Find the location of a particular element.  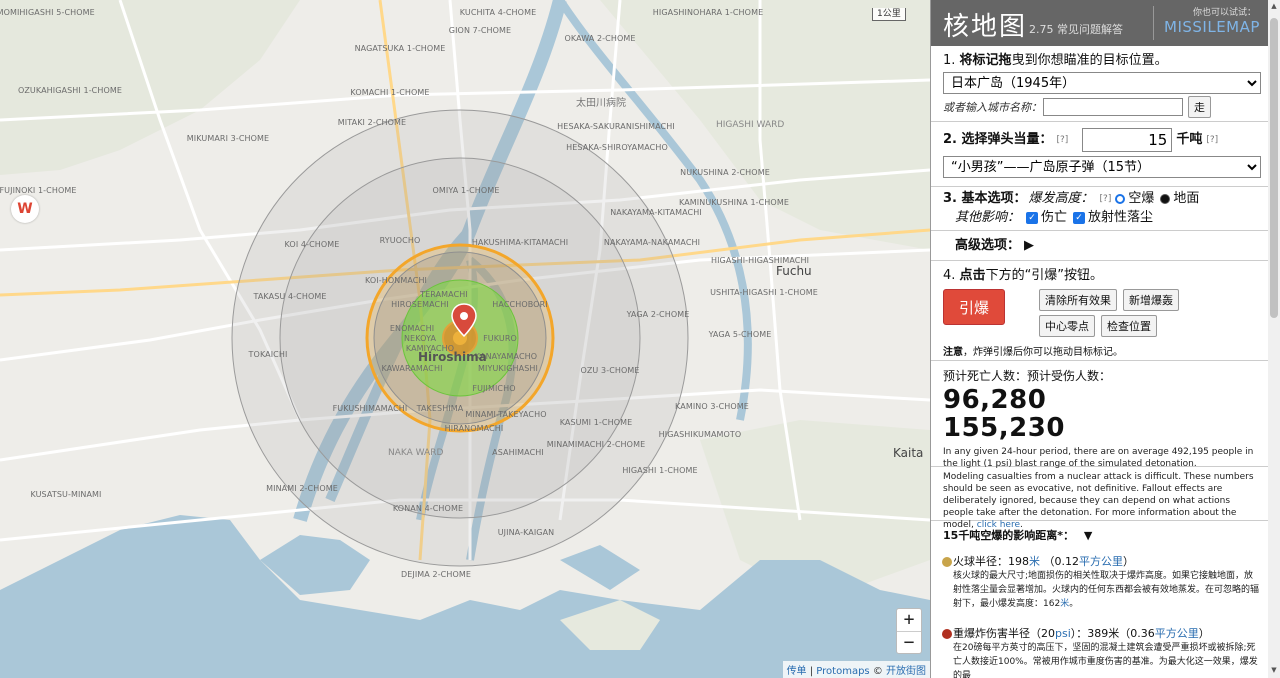

map-label: KAMINUKUSHINA 1-CHOME is located at coordinates (734, 202).